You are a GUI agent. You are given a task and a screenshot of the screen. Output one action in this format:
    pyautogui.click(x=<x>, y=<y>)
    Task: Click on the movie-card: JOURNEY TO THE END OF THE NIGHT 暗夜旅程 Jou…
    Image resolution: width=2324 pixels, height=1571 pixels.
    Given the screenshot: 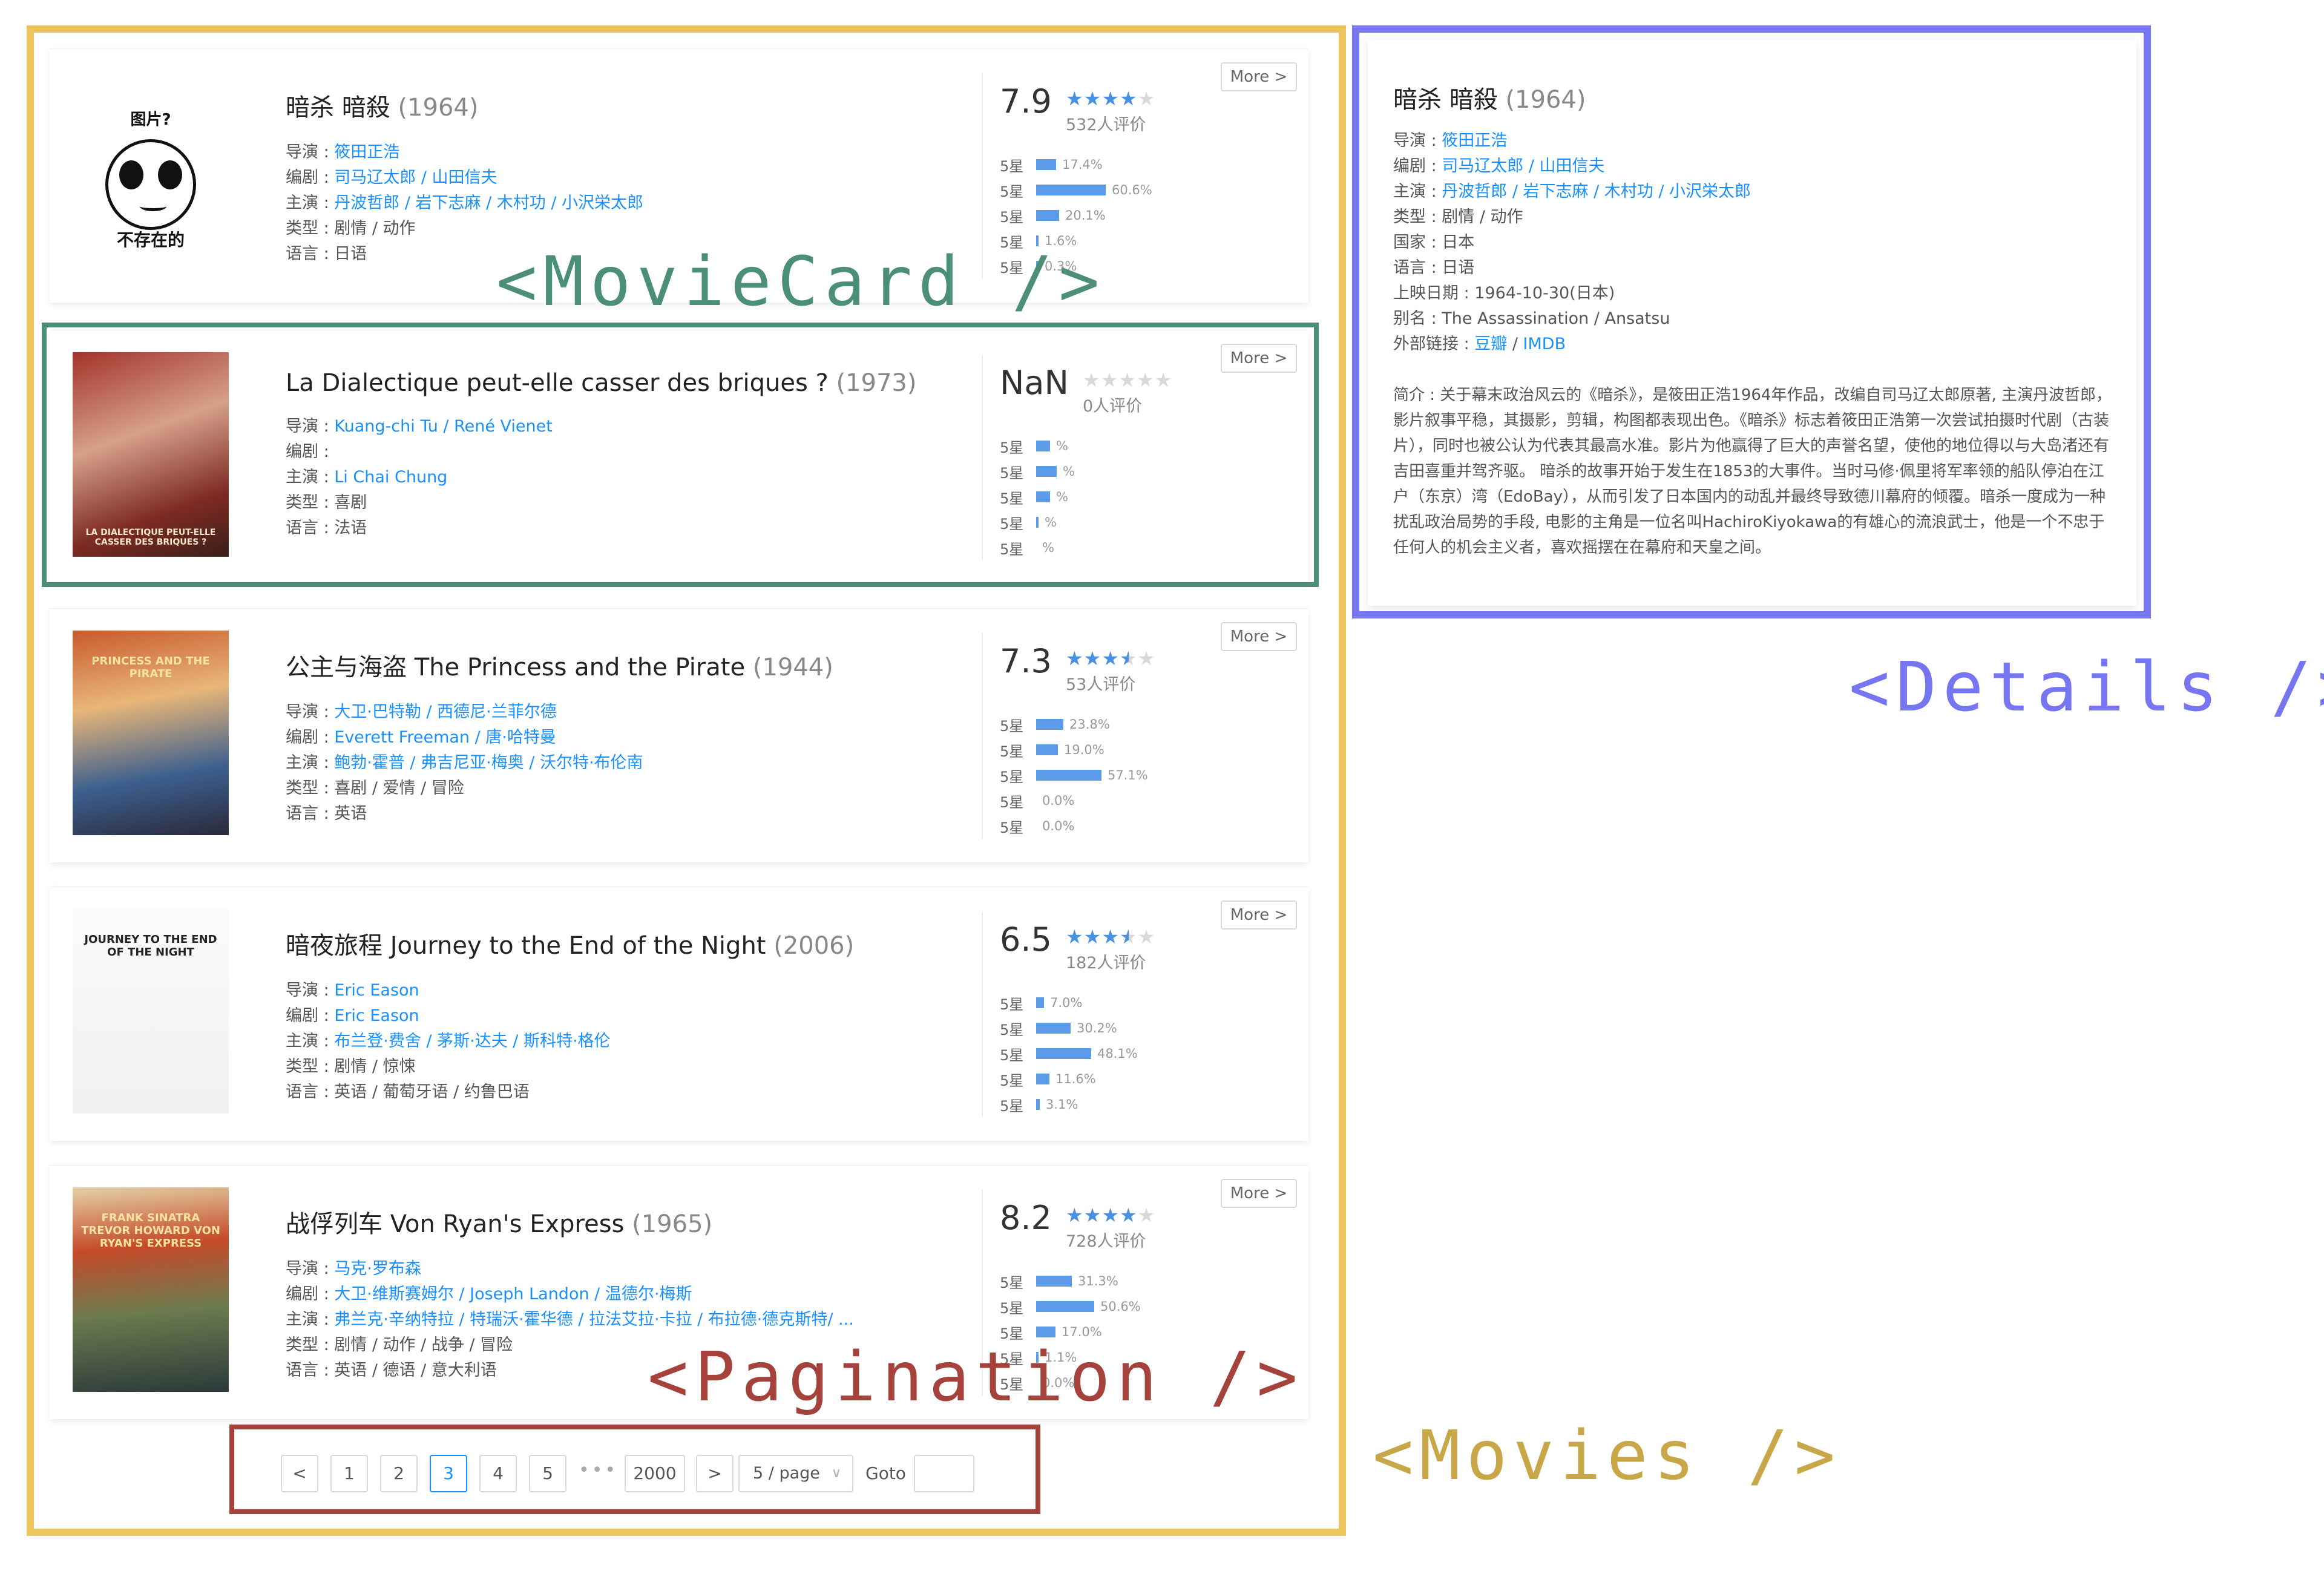 What is the action you would take?
    pyautogui.click(x=679, y=1014)
    